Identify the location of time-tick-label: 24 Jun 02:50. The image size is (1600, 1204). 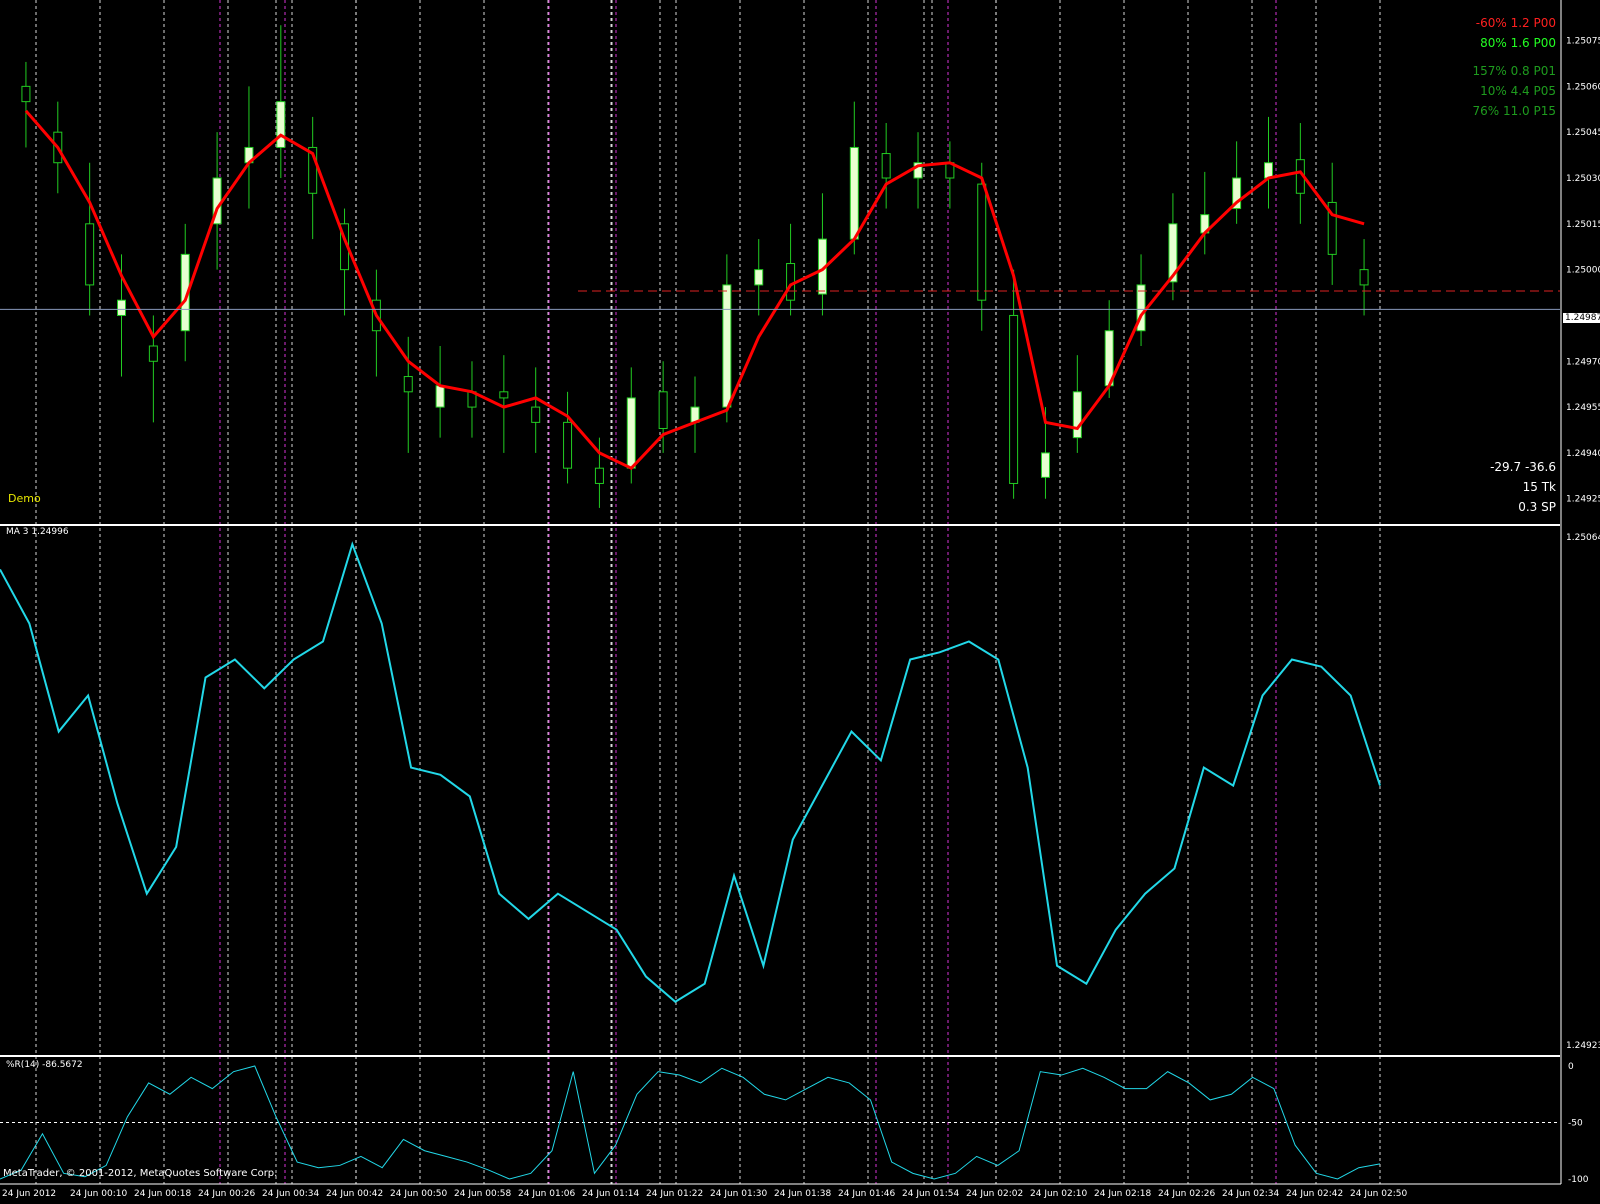
(1378, 1194).